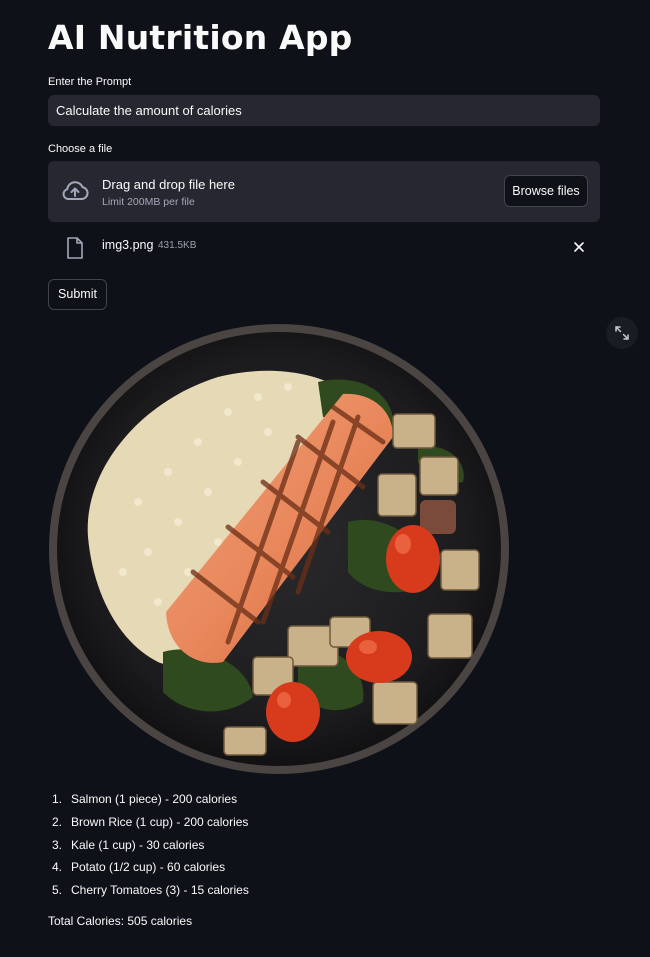 This screenshot has height=957, width=650. I want to click on list-item: 2. Brown Rice (1 cup) - 200 calories, so click(150, 821).